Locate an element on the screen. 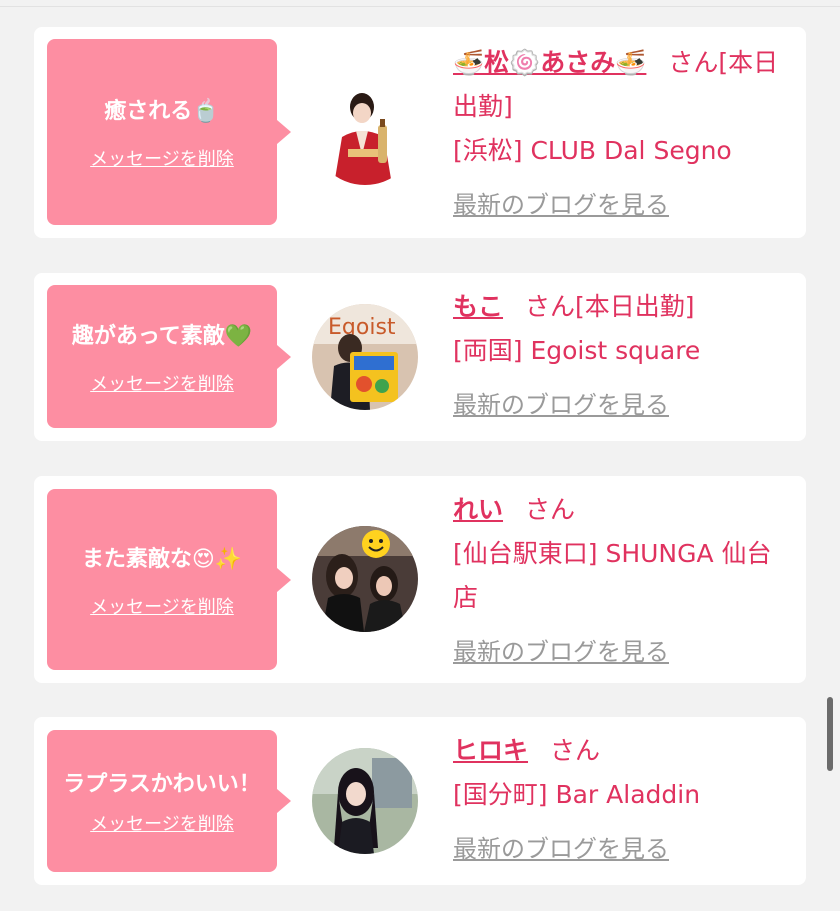 The height and width of the screenshot is (911, 840). svg-text: Egoist is located at coordinates (362, 327).